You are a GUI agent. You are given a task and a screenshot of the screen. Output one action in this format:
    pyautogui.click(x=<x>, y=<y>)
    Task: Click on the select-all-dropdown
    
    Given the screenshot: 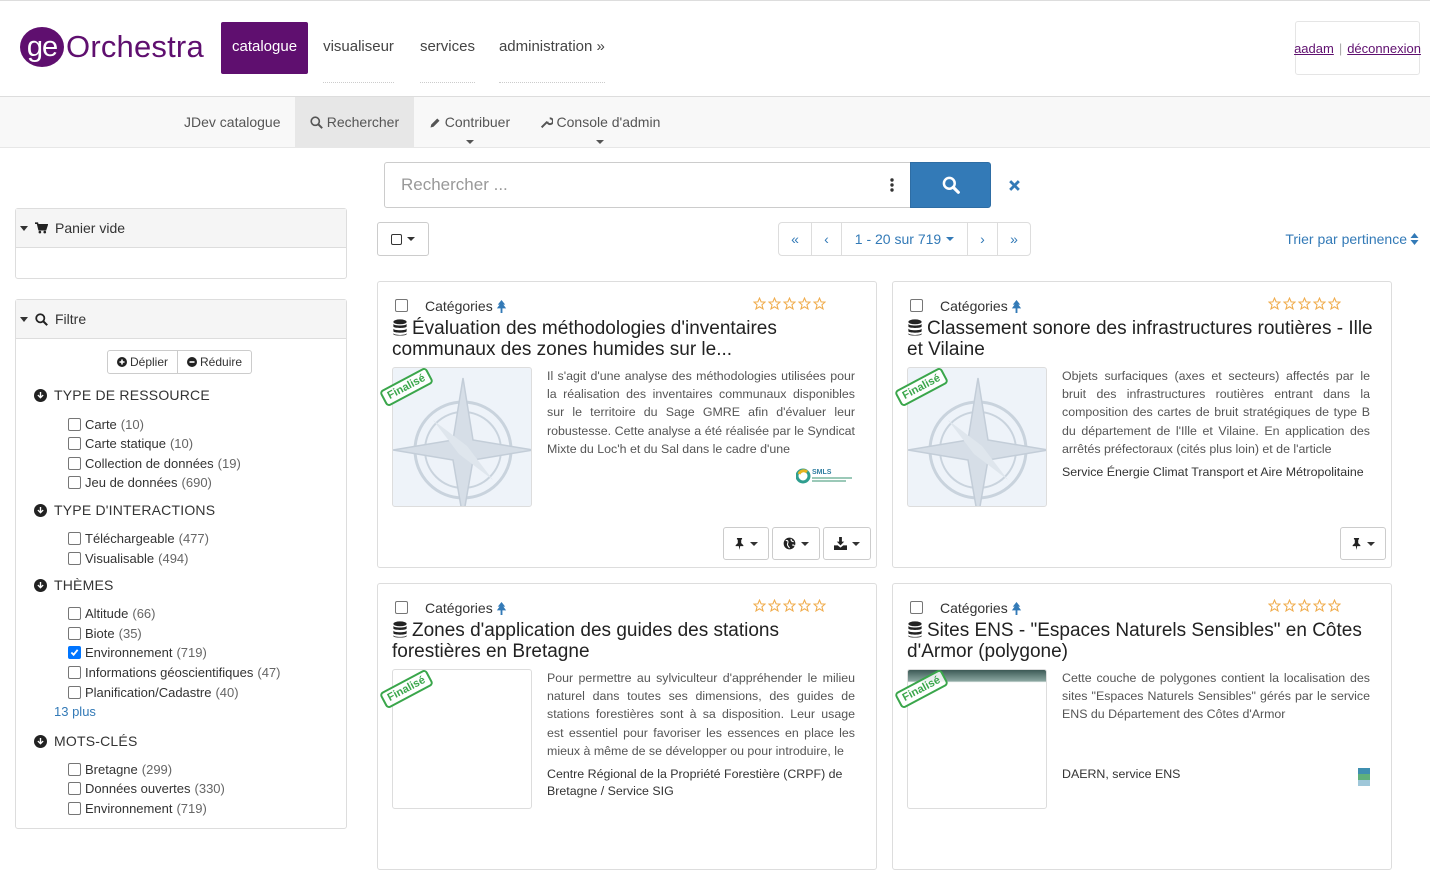 What is the action you would take?
    pyautogui.click(x=403, y=239)
    